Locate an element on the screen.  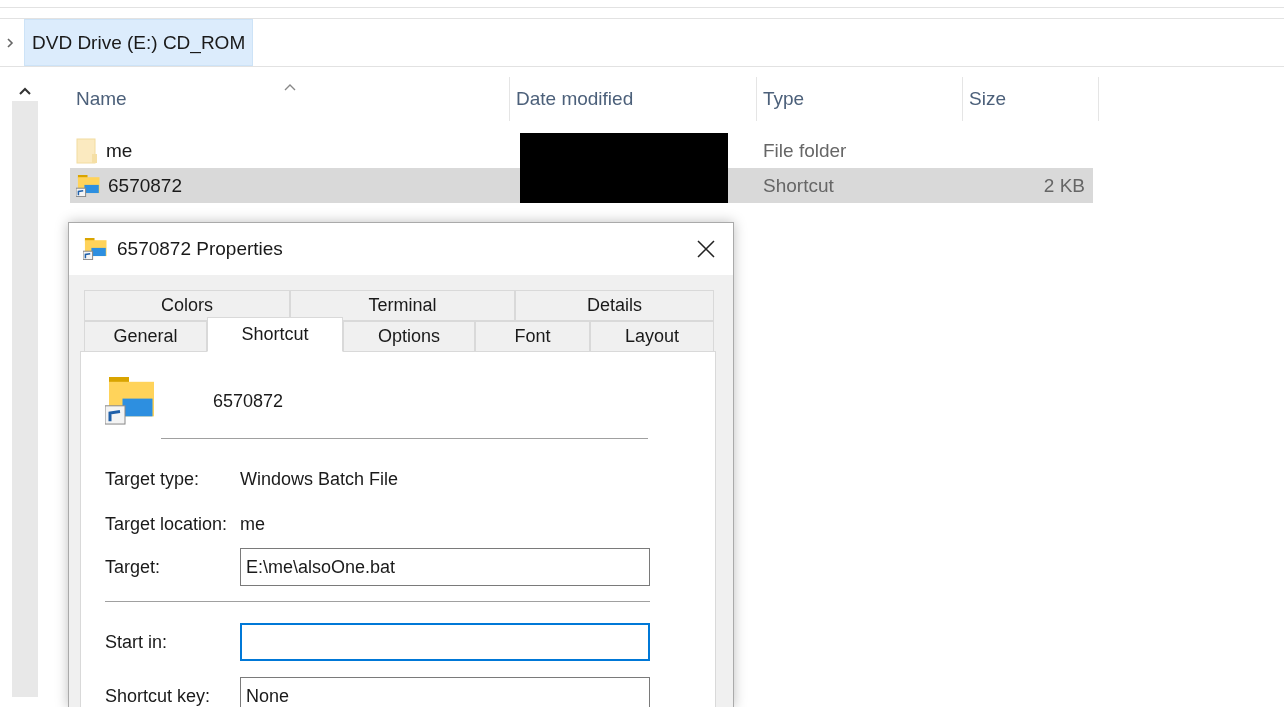
tab: Colors is located at coordinates (187, 305).